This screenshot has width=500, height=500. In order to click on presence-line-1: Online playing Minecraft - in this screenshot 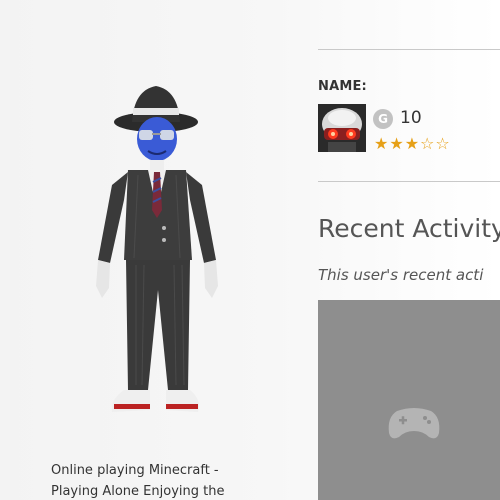, I will do `click(135, 470)`.